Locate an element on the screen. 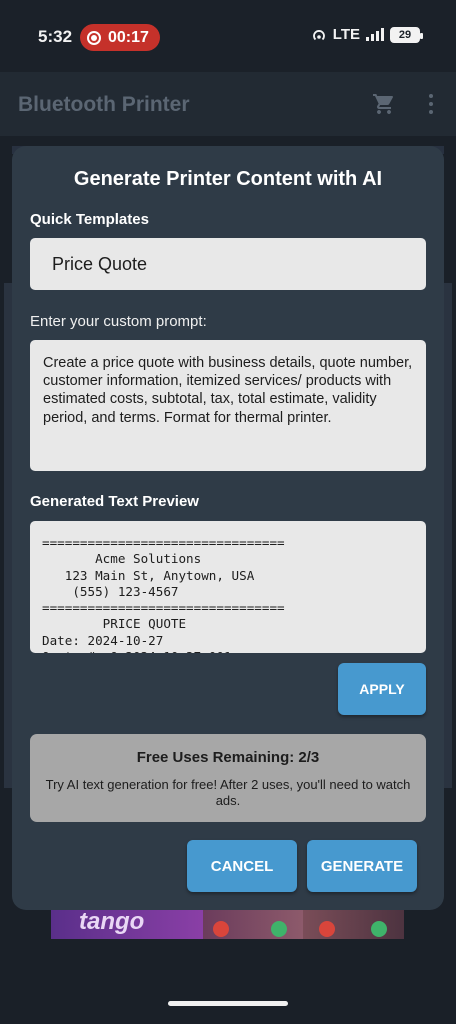 Image resolution: width=456 pixels, height=1024 pixels. recording-time: 00:17 is located at coordinates (128, 37).